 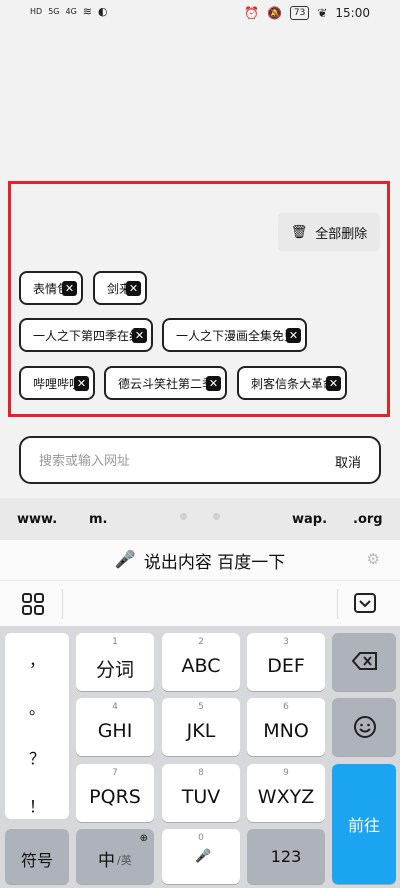 What do you see at coordinates (286, 642) in the screenshot?
I see `key-number: 3` at bounding box center [286, 642].